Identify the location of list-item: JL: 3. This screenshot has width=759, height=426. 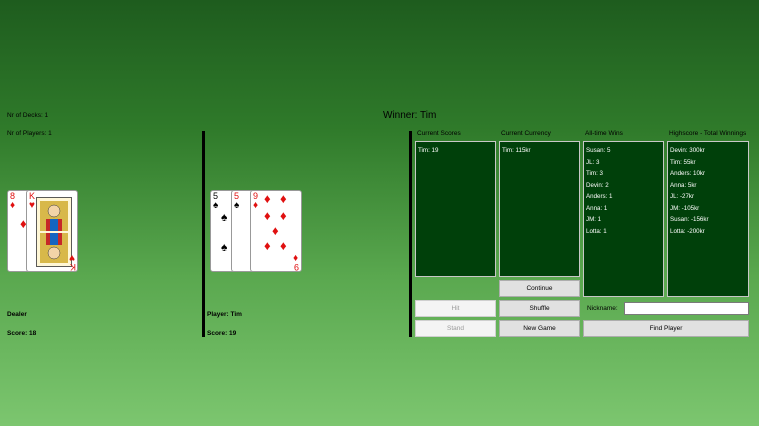
(593, 162).